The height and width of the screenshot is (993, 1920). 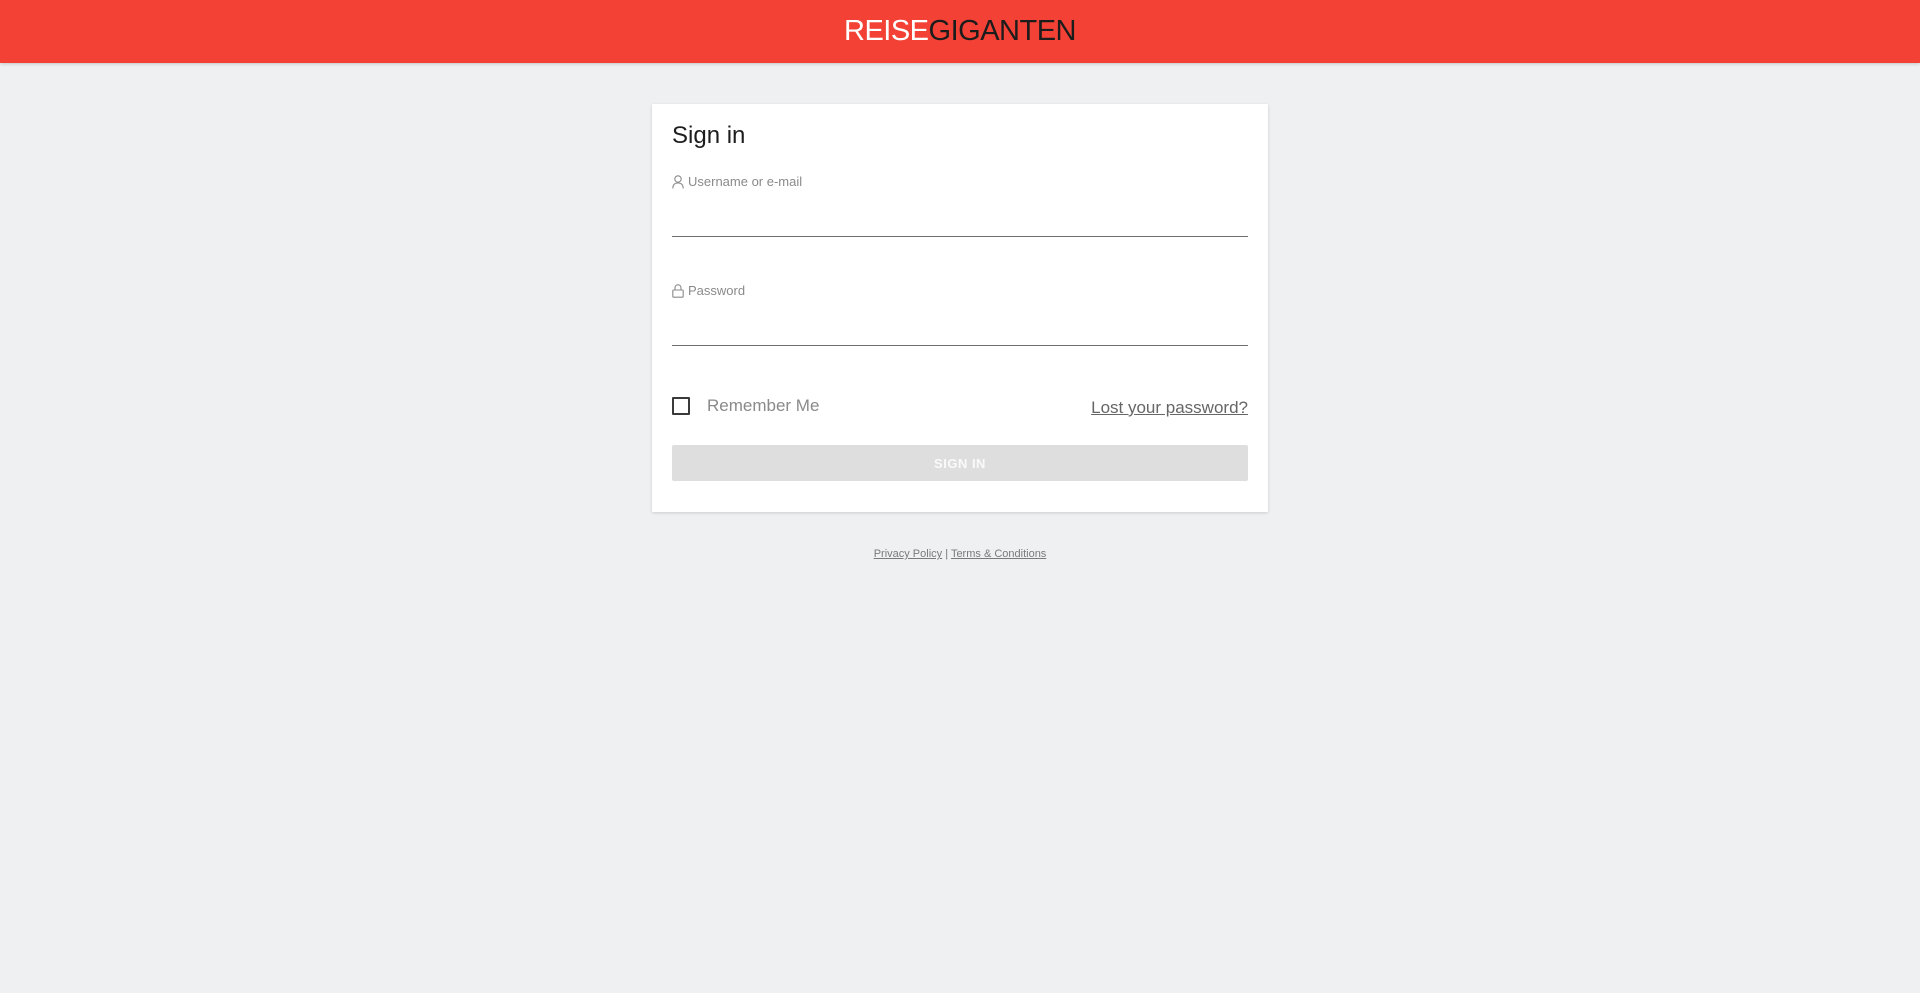 What do you see at coordinates (709, 135) in the screenshot?
I see `page-title: Sign in` at bounding box center [709, 135].